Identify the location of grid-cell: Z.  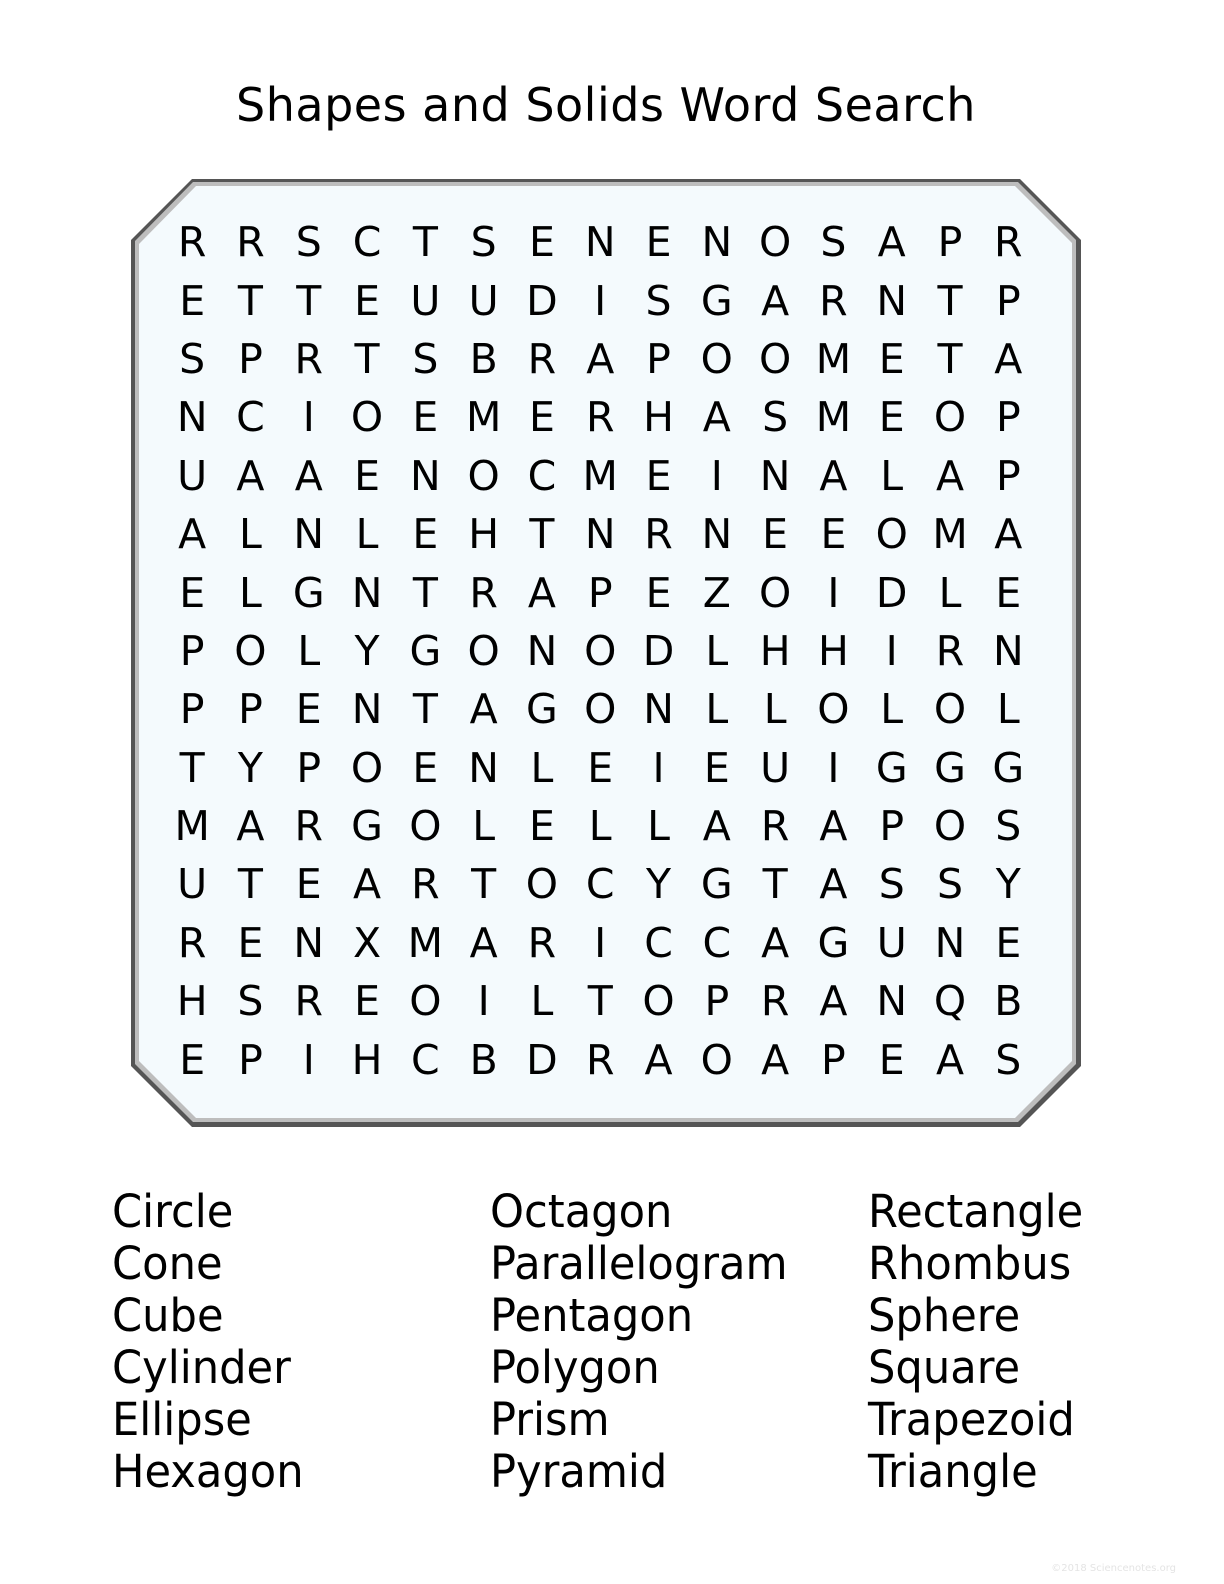
(717, 593).